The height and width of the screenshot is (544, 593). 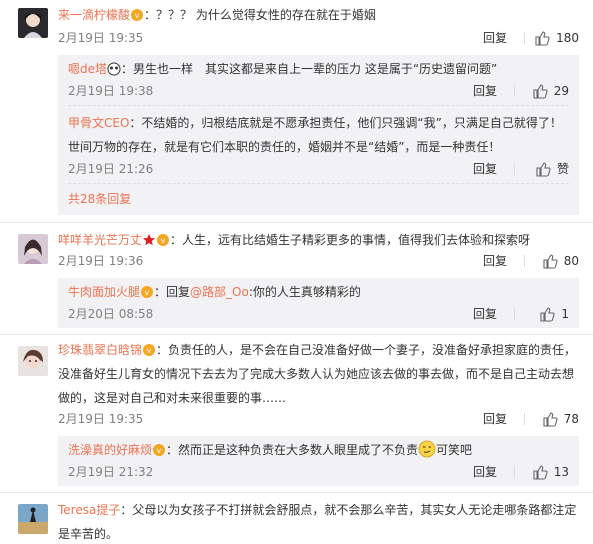 What do you see at coordinates (87, 69) in the screenshot?
I see `username: 嗯de塔` at bounding box center [87, 69].